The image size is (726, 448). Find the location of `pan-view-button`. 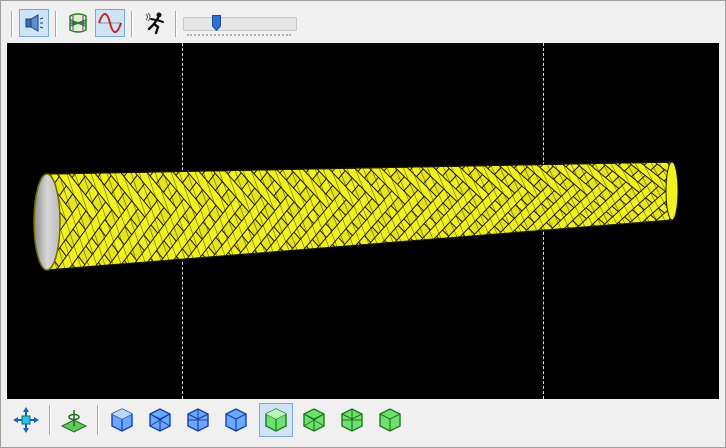

pan-view-button is located at coordinates (26, 420).